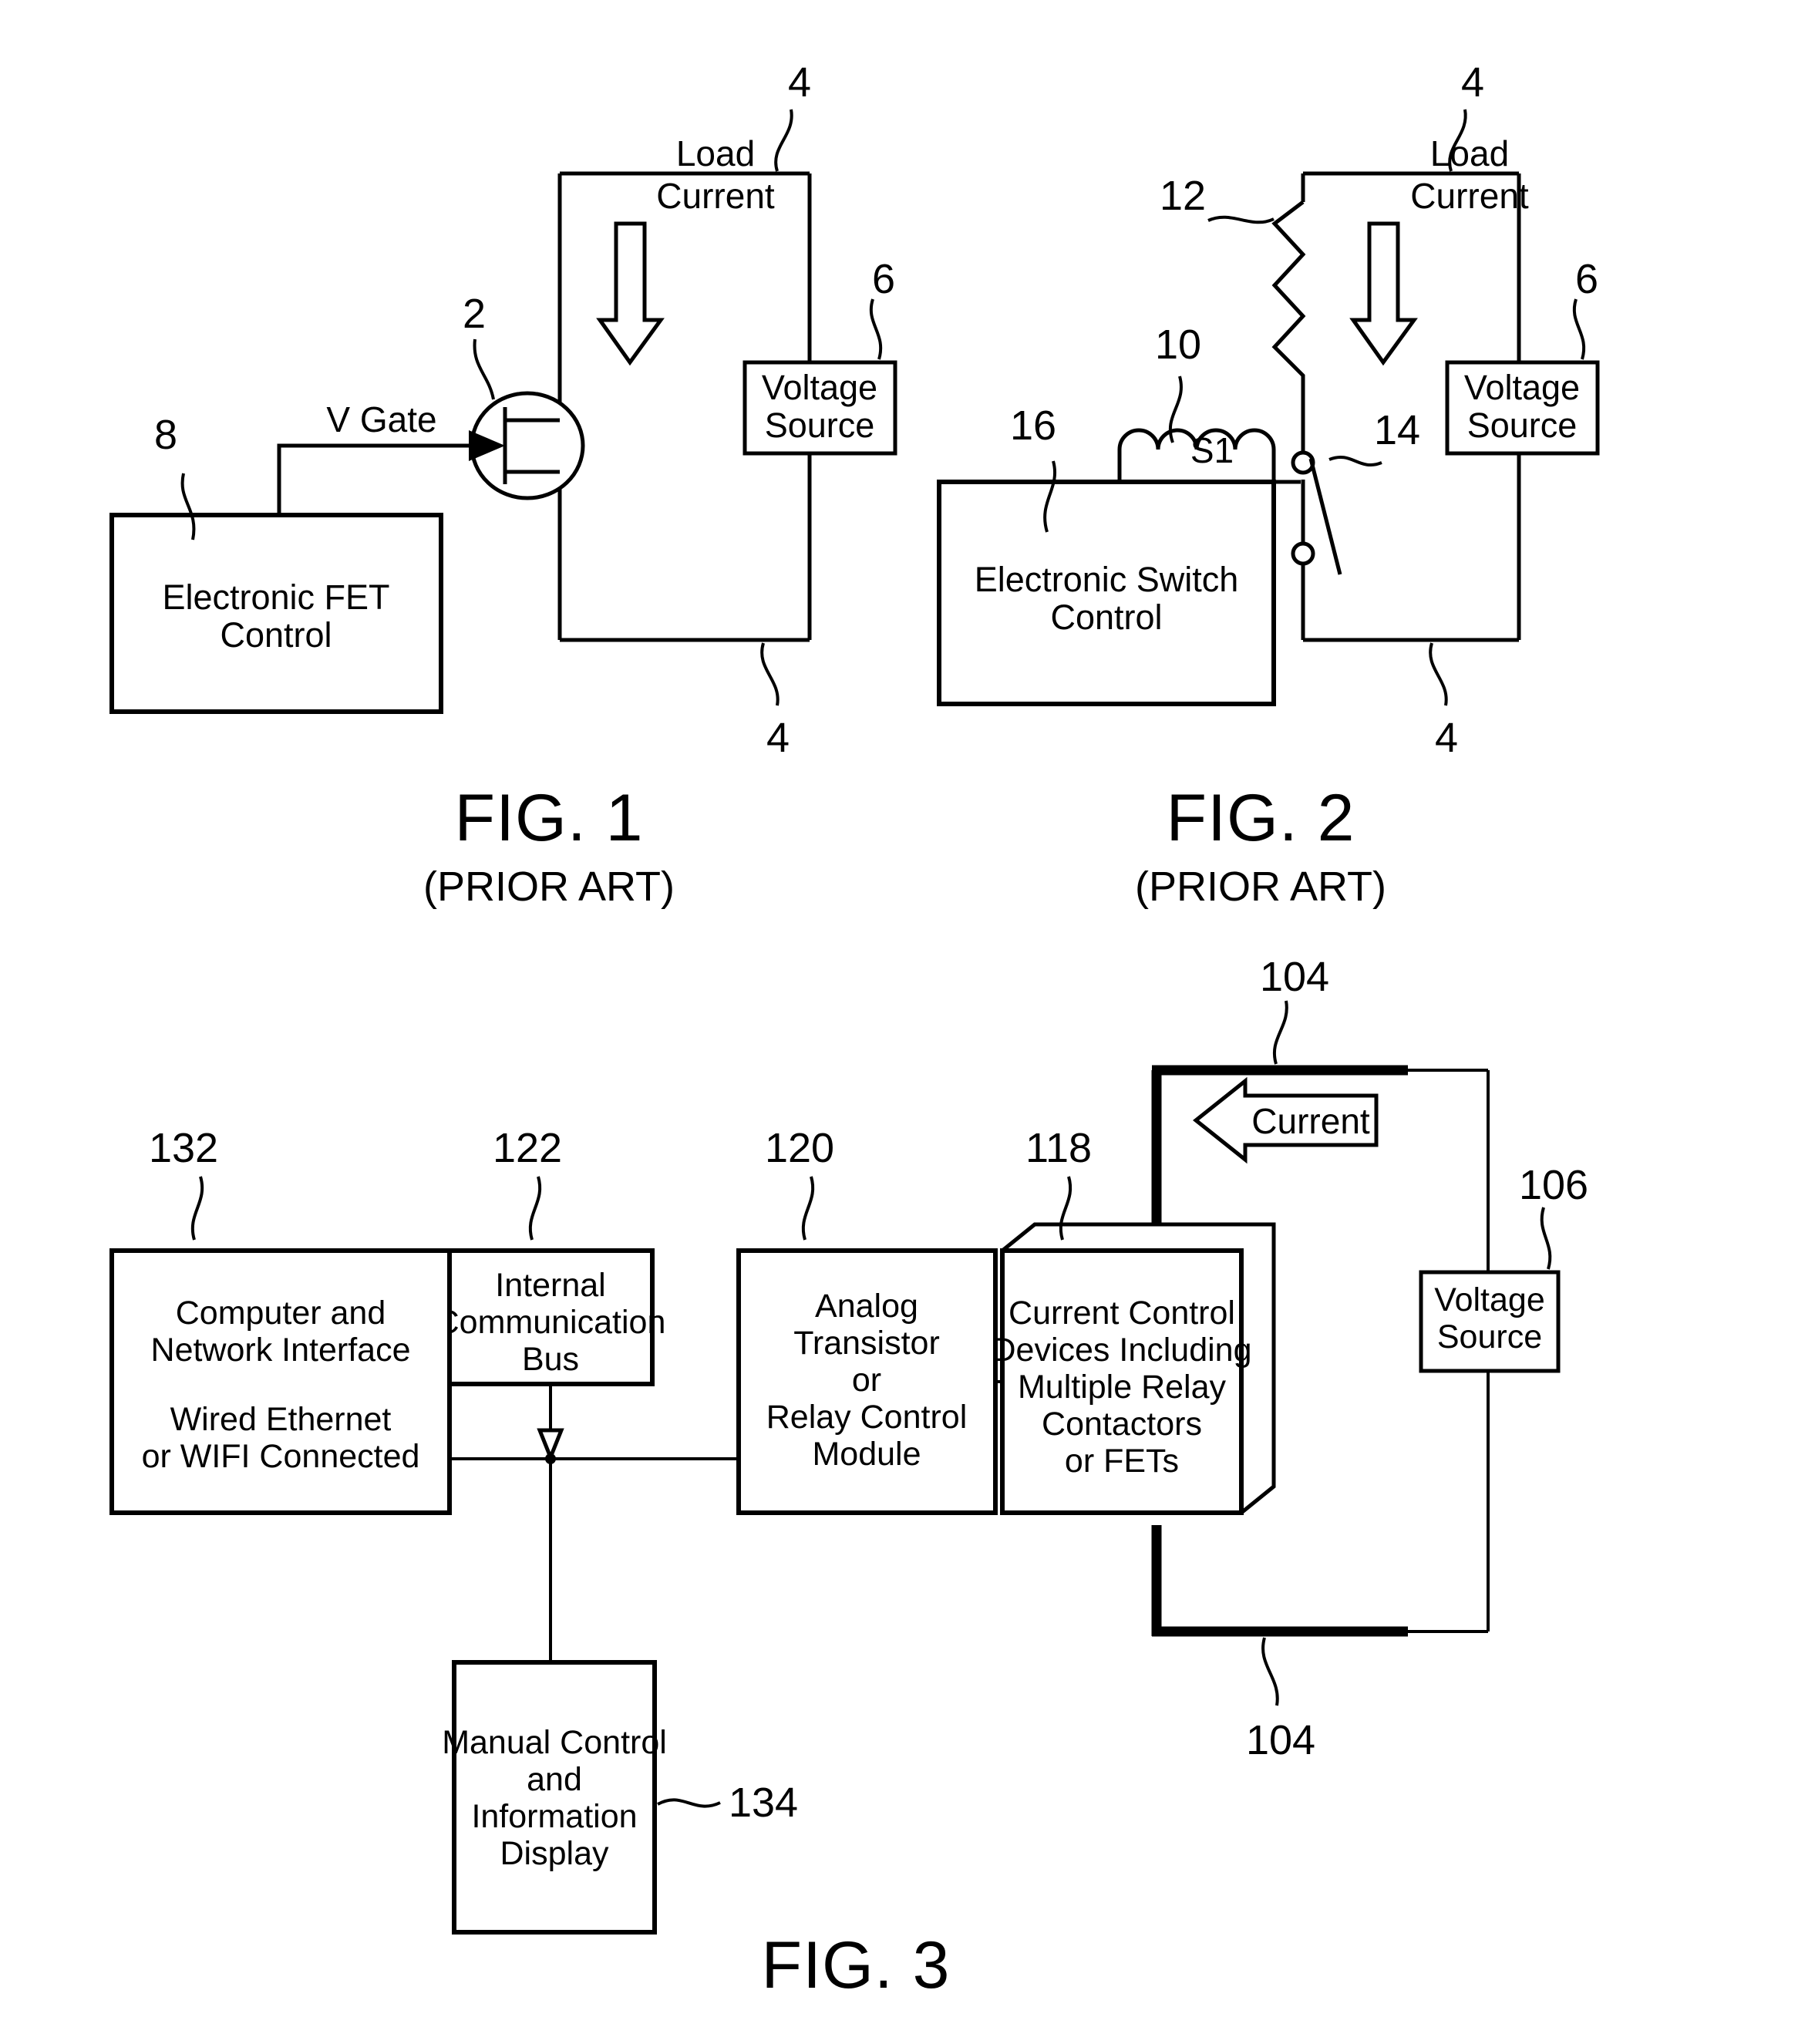 This screenshot has width=1815, height=2044. Describe the element at coordinates (799, 82) in the screenshot. I see `fig1-ref-4-top: 4` at that location.